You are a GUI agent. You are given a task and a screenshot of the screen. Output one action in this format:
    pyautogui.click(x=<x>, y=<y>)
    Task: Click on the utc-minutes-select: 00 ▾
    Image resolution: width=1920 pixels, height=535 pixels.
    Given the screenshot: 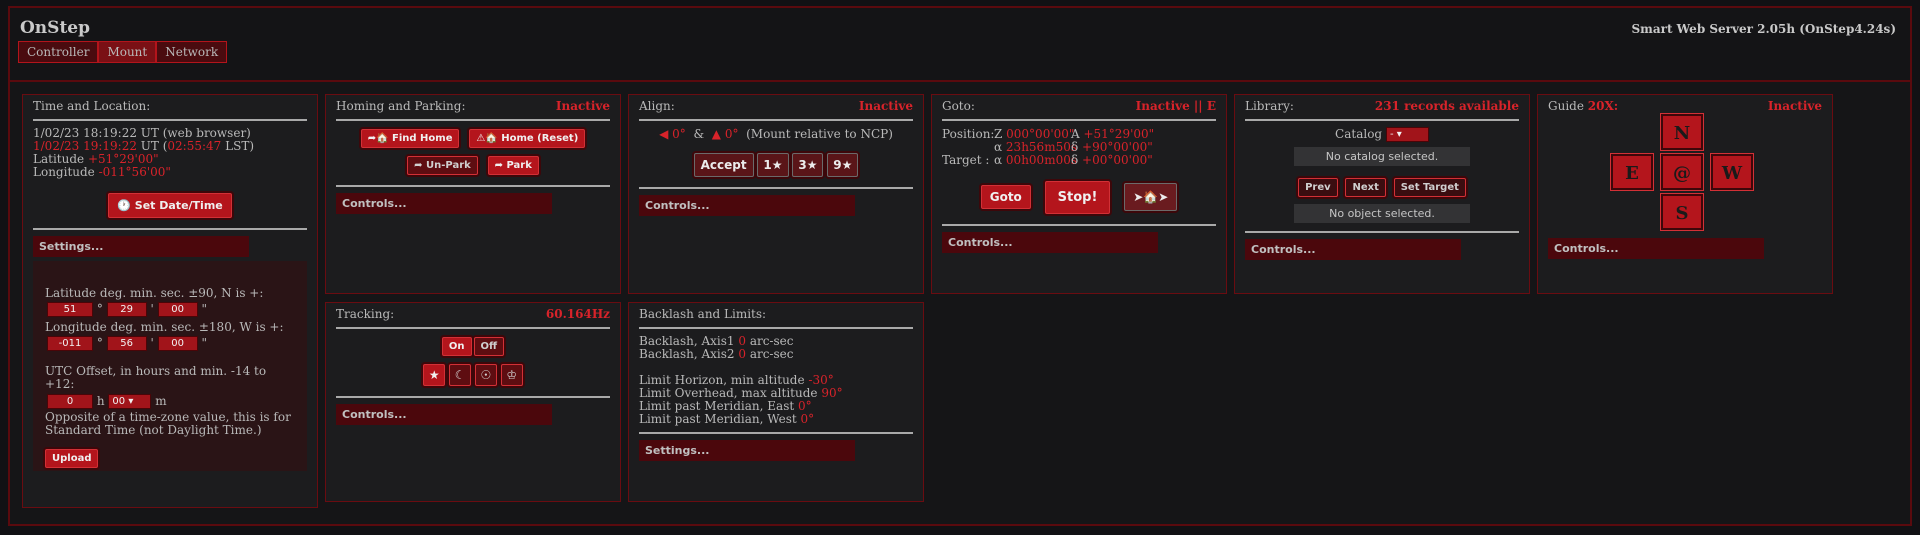 What is the action you would take?
    pyautogui.click(x=130, y=401)
    